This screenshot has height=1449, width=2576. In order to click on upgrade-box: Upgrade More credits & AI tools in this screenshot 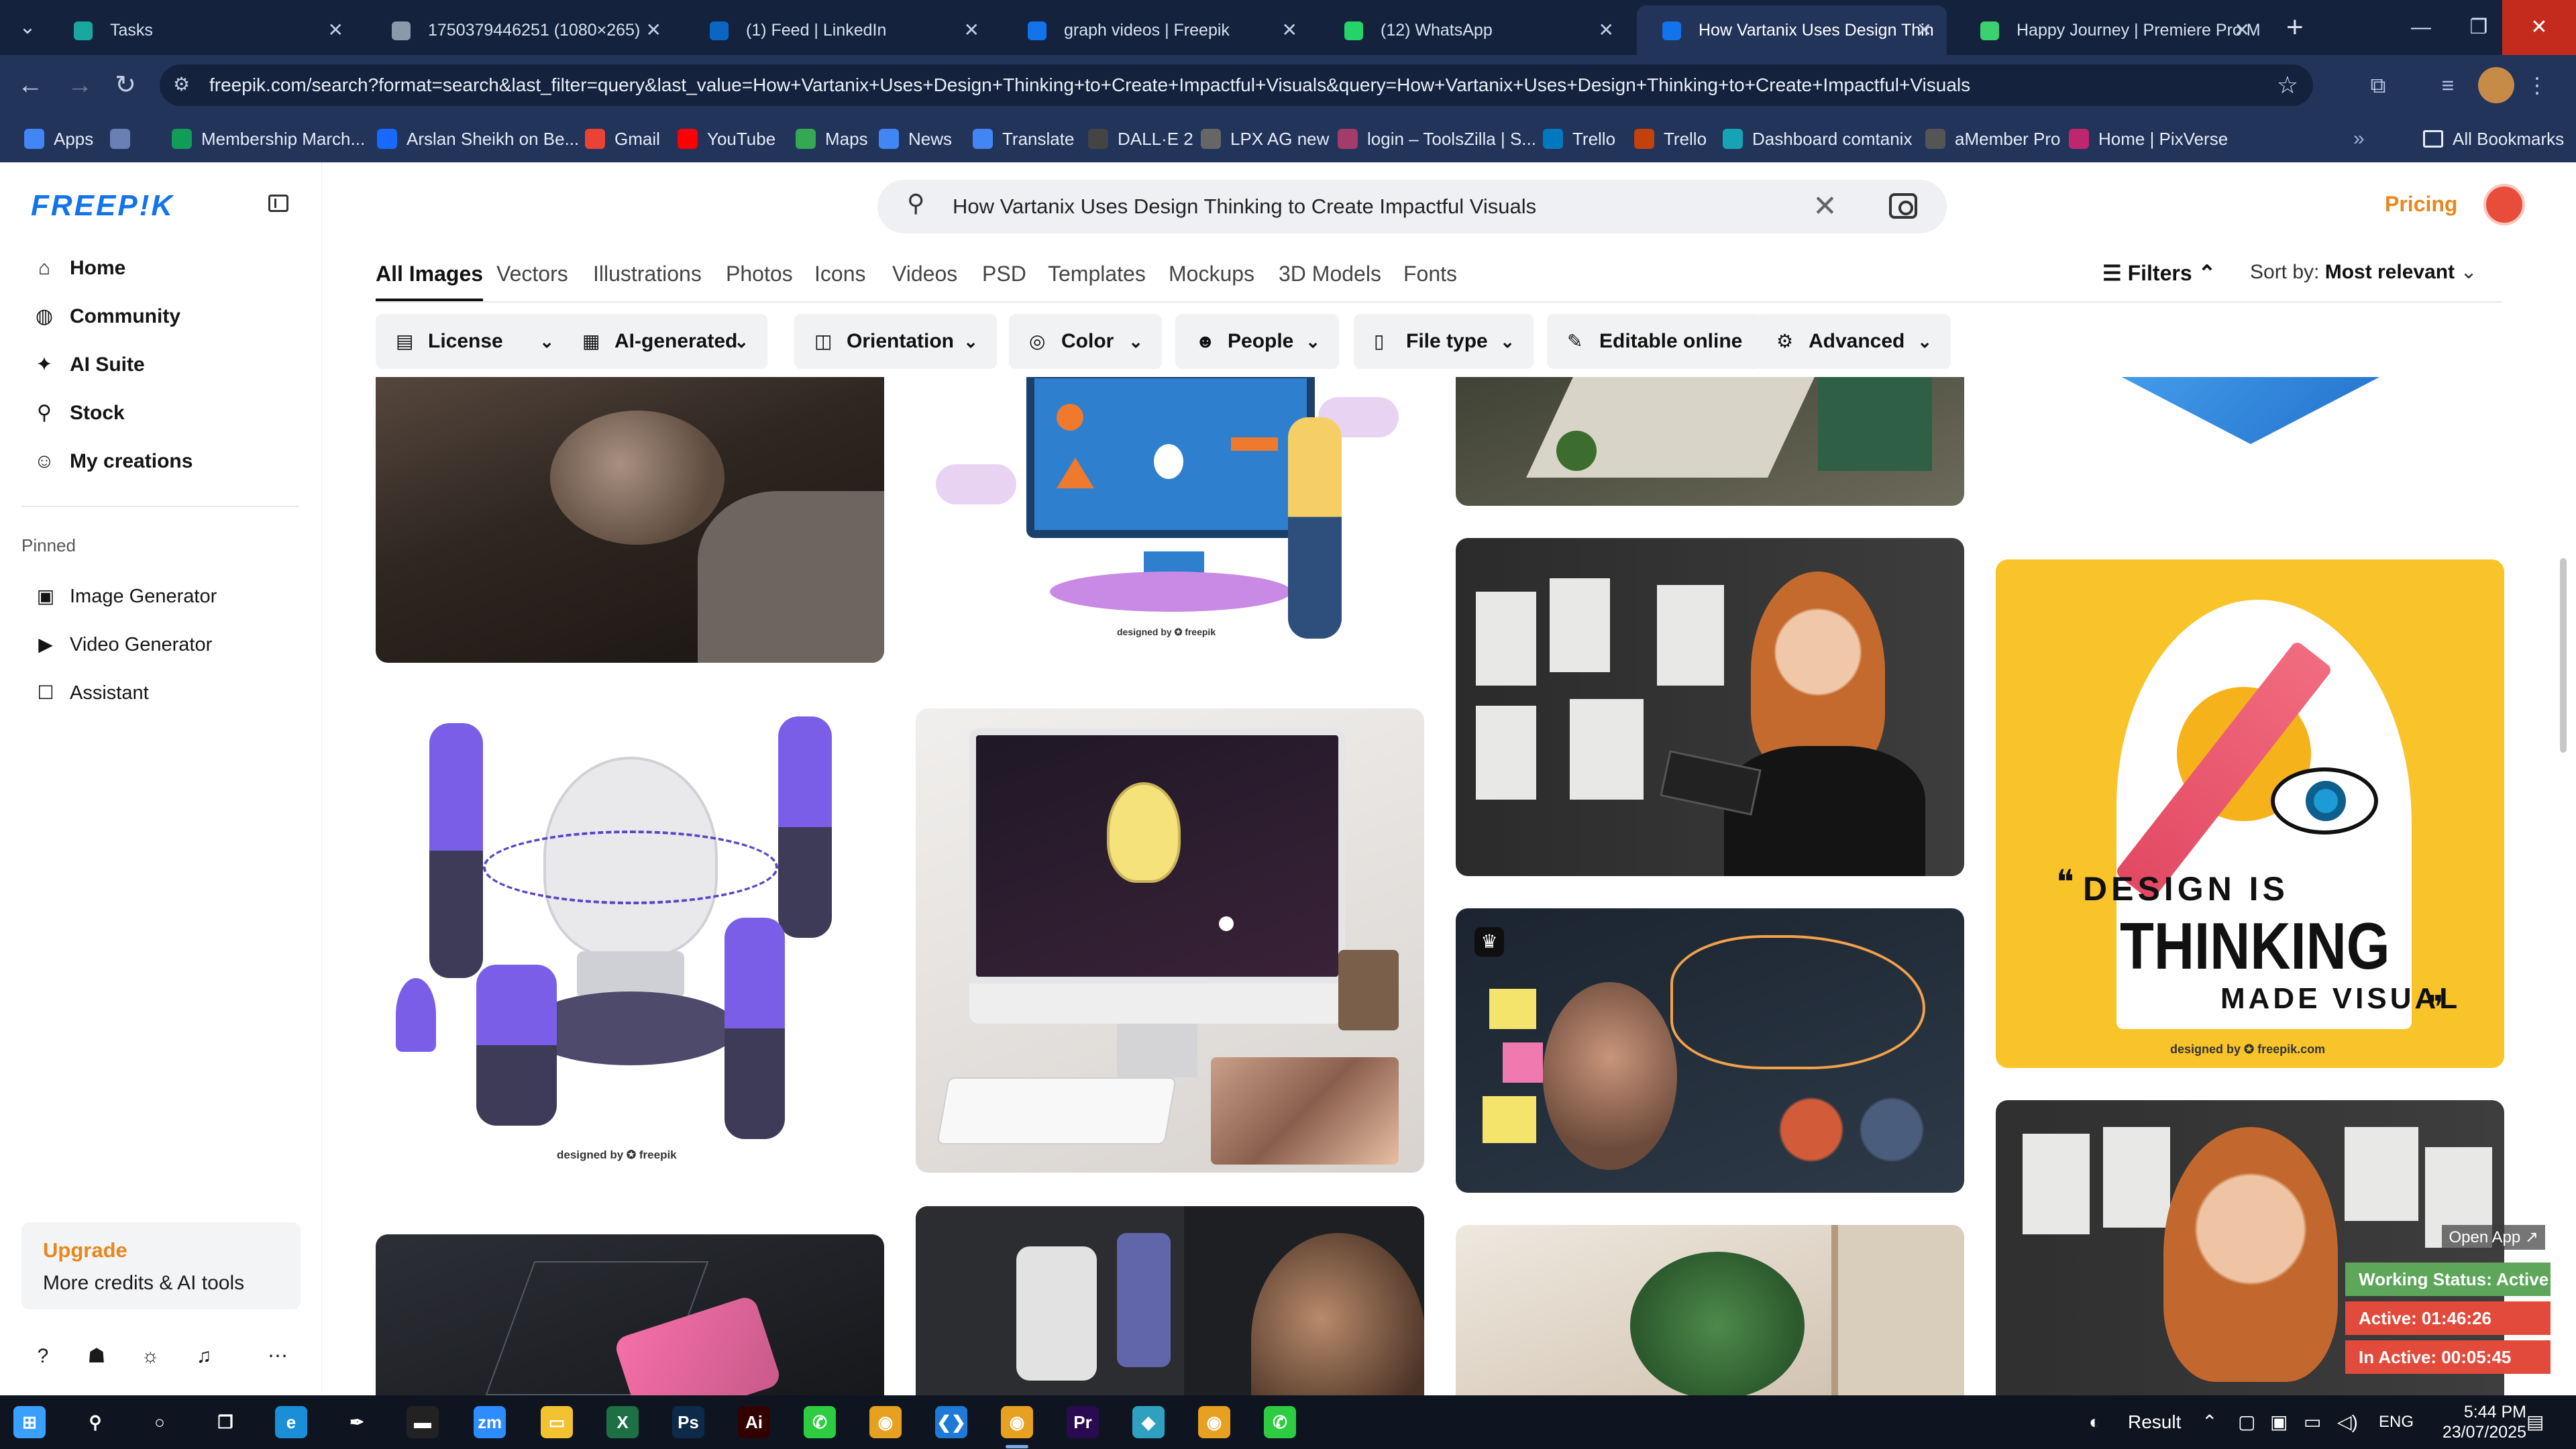, I will do `click(161, 1265)`.